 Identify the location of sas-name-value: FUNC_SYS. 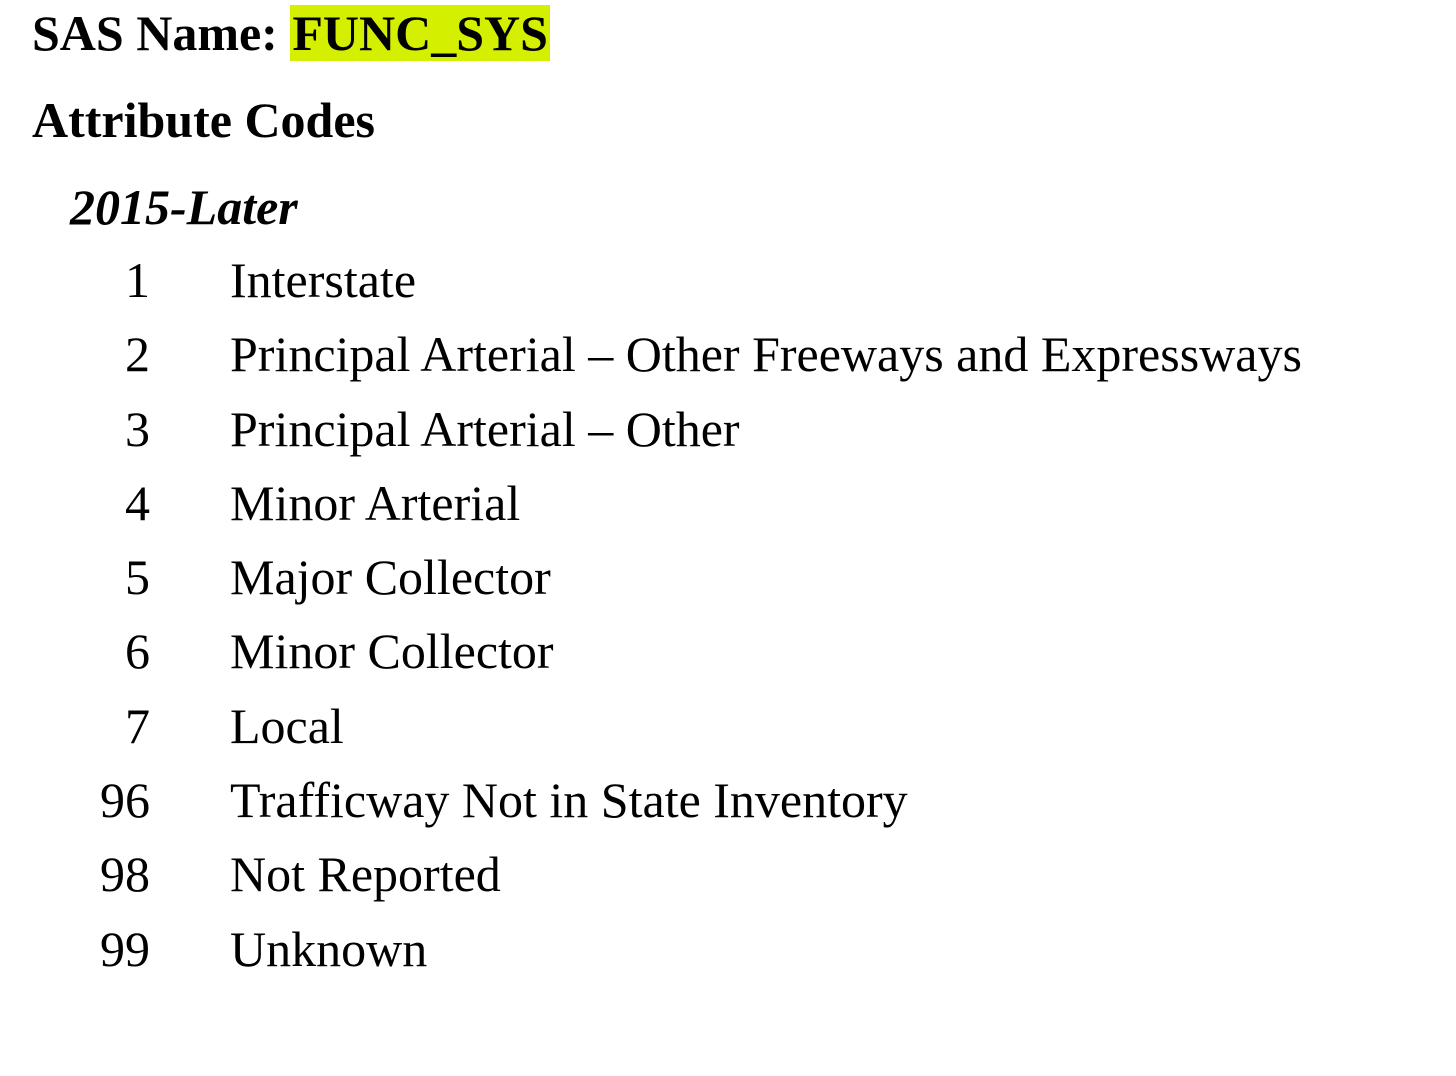
(420, 33).